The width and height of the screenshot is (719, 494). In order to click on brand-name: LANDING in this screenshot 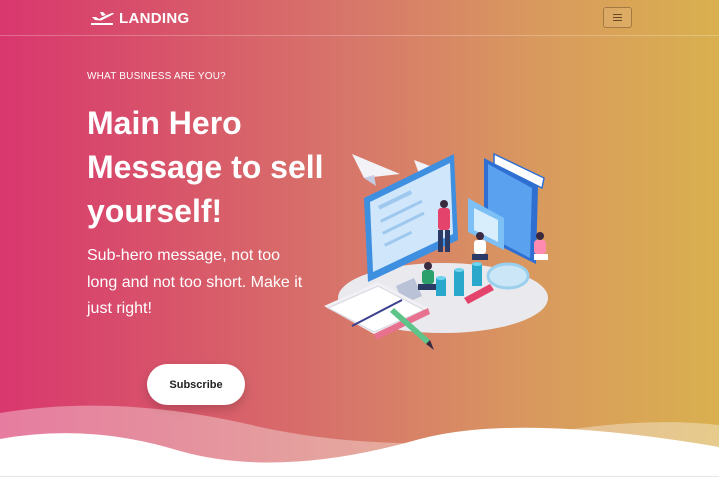, I will do `click(154, 18)`.